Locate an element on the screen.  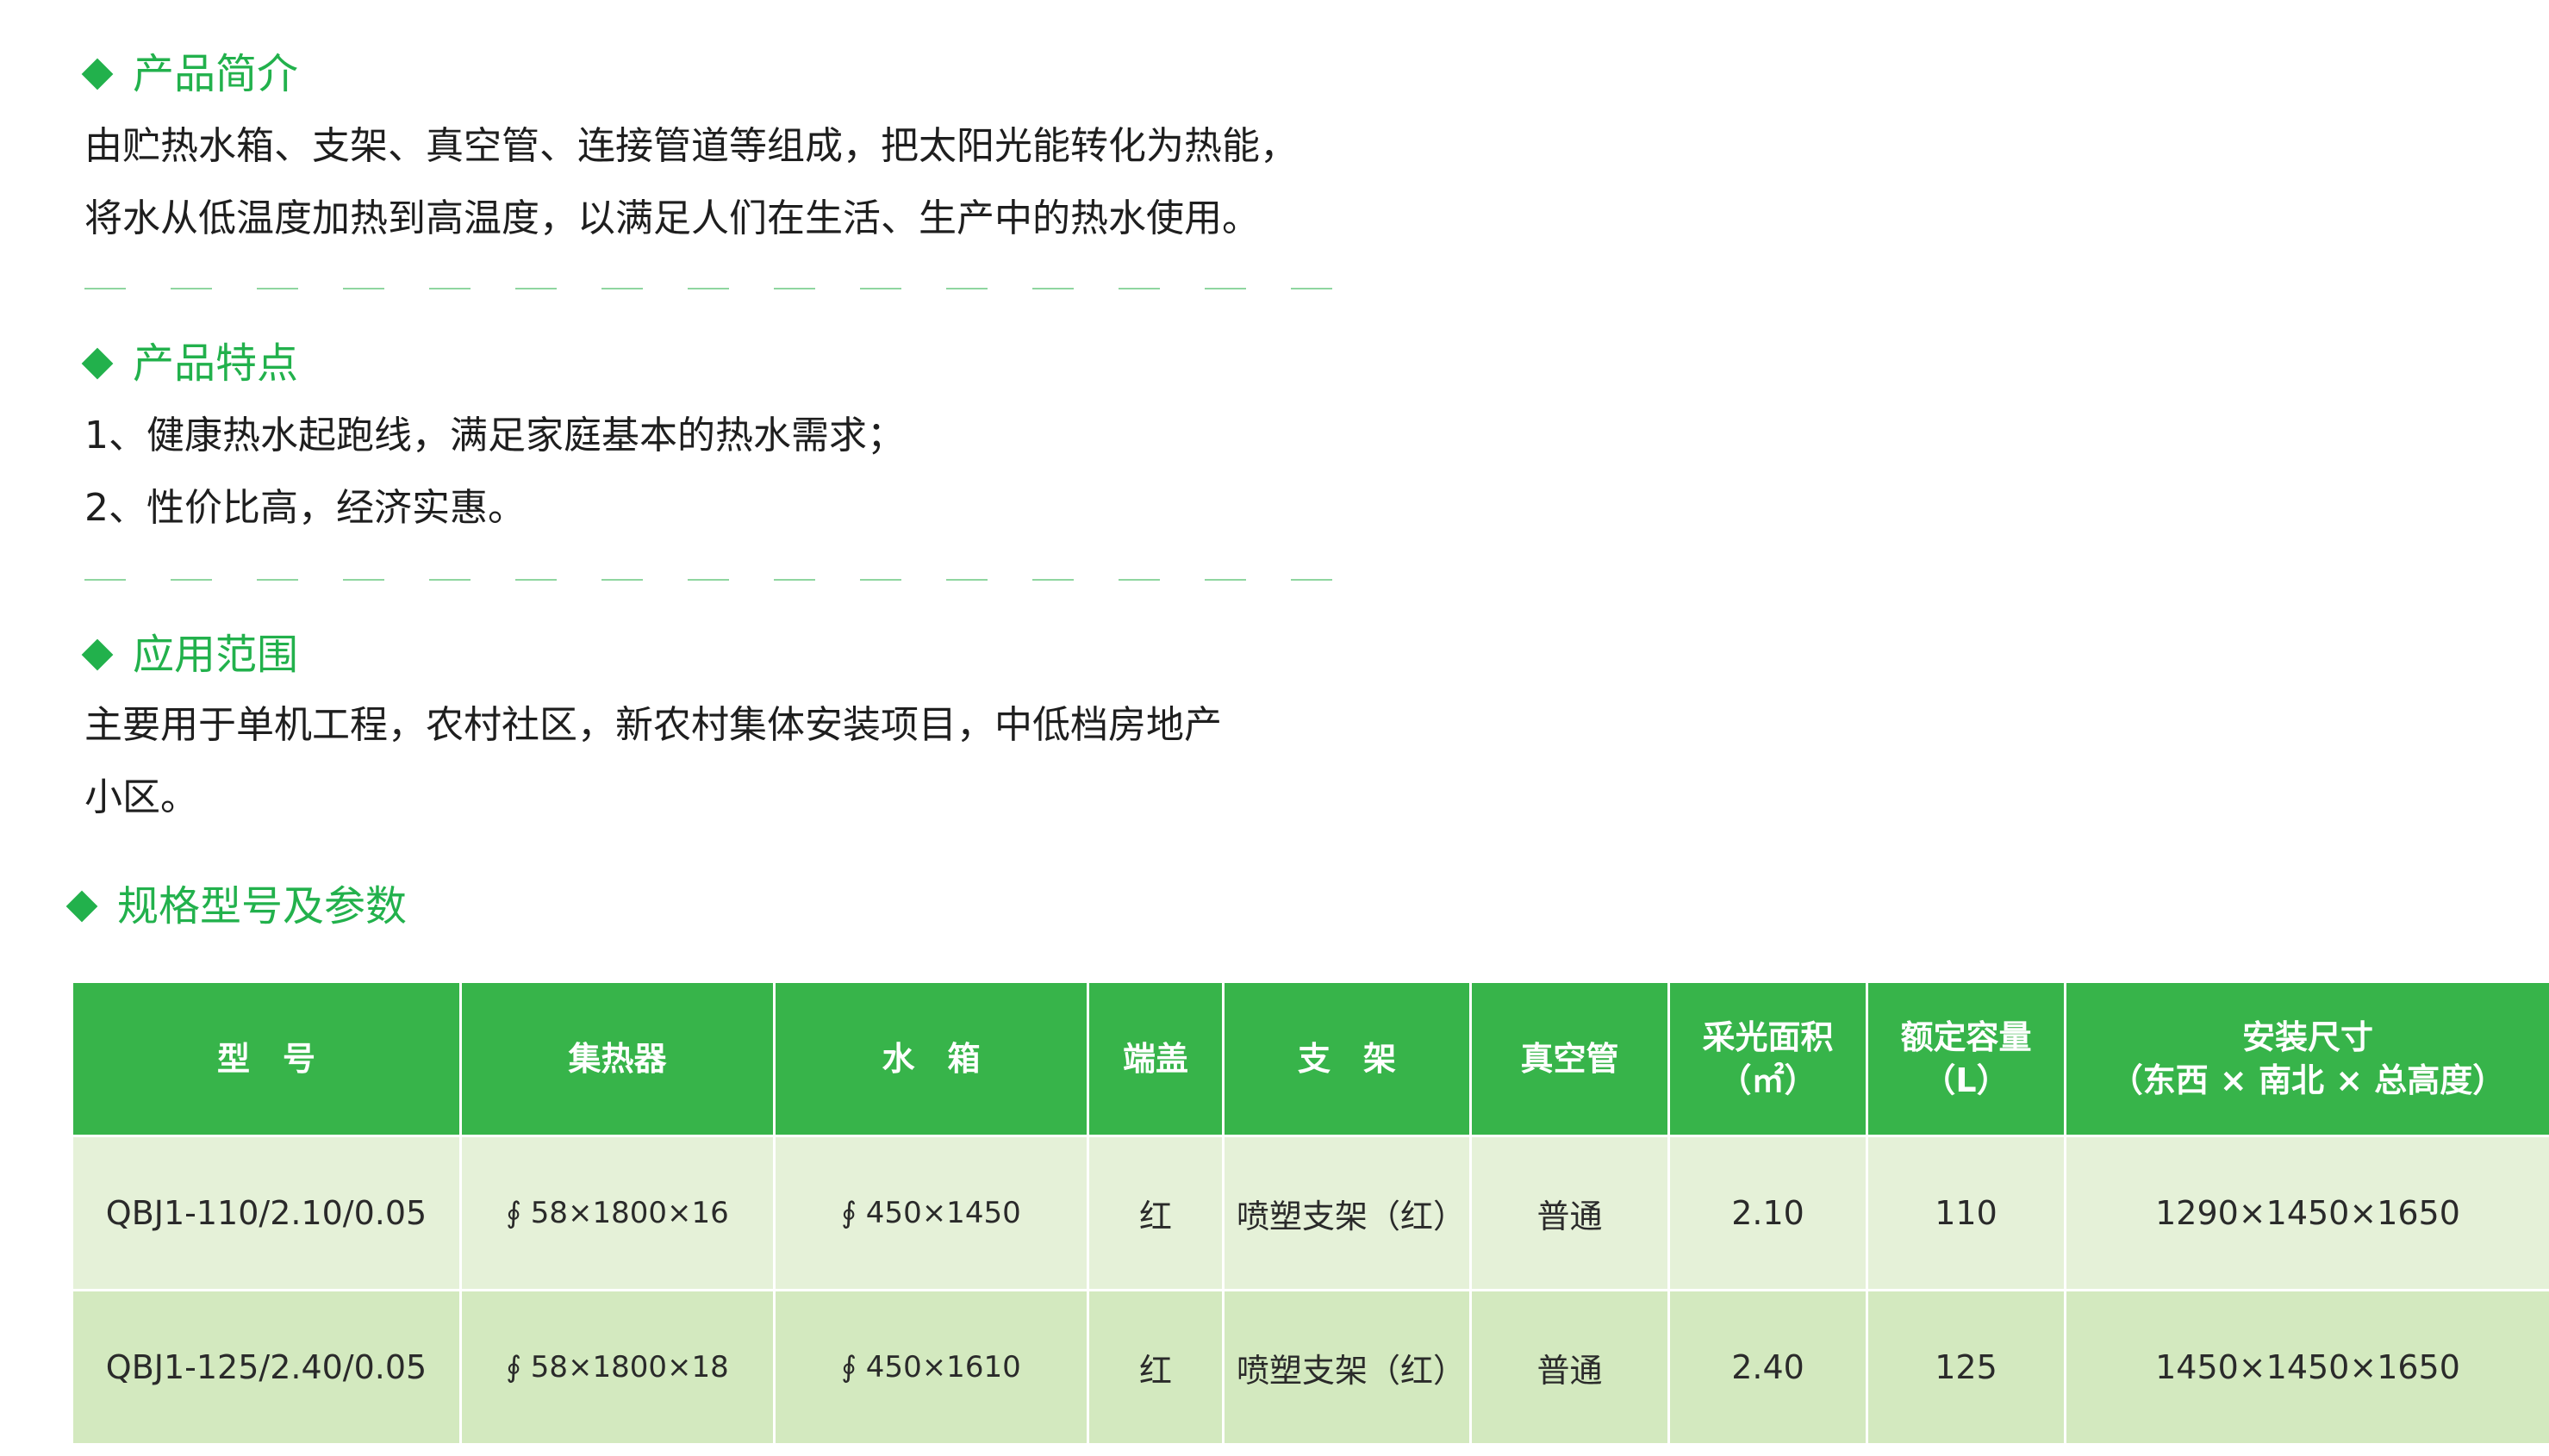
cell-lighting-area: 2.10 is located at coordinates (1767, 1213).